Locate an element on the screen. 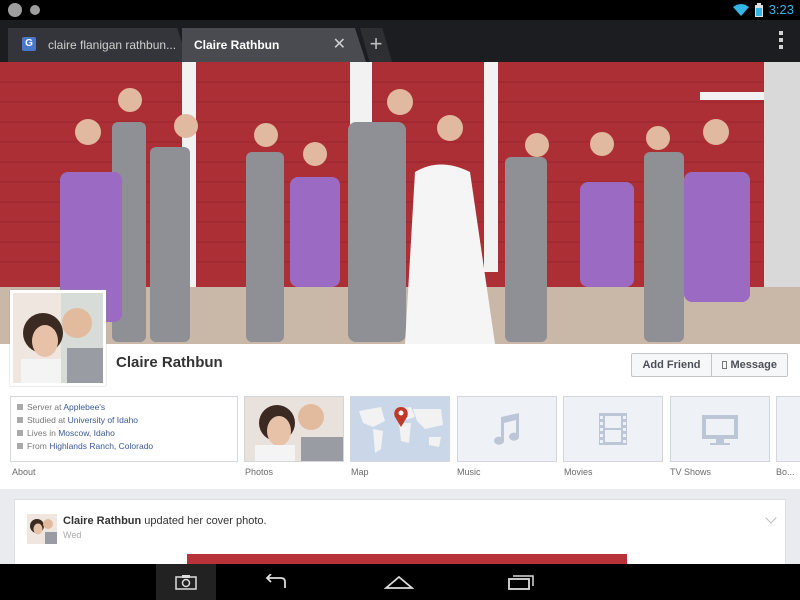  post-author-link: Claire Rathbun is located at coordinates (102, 521).